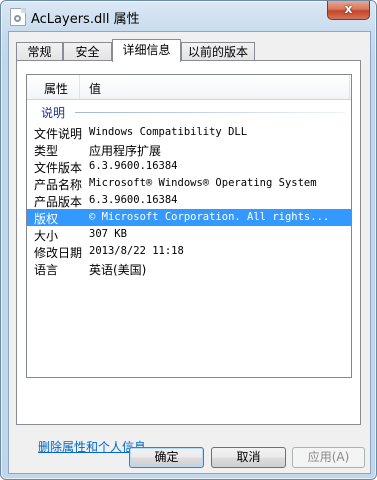  What do you see at coordinates (168, 132) in the screenshot?
I see `row-value: Windows Compatibility DLL` at bounding box center [168, 132].